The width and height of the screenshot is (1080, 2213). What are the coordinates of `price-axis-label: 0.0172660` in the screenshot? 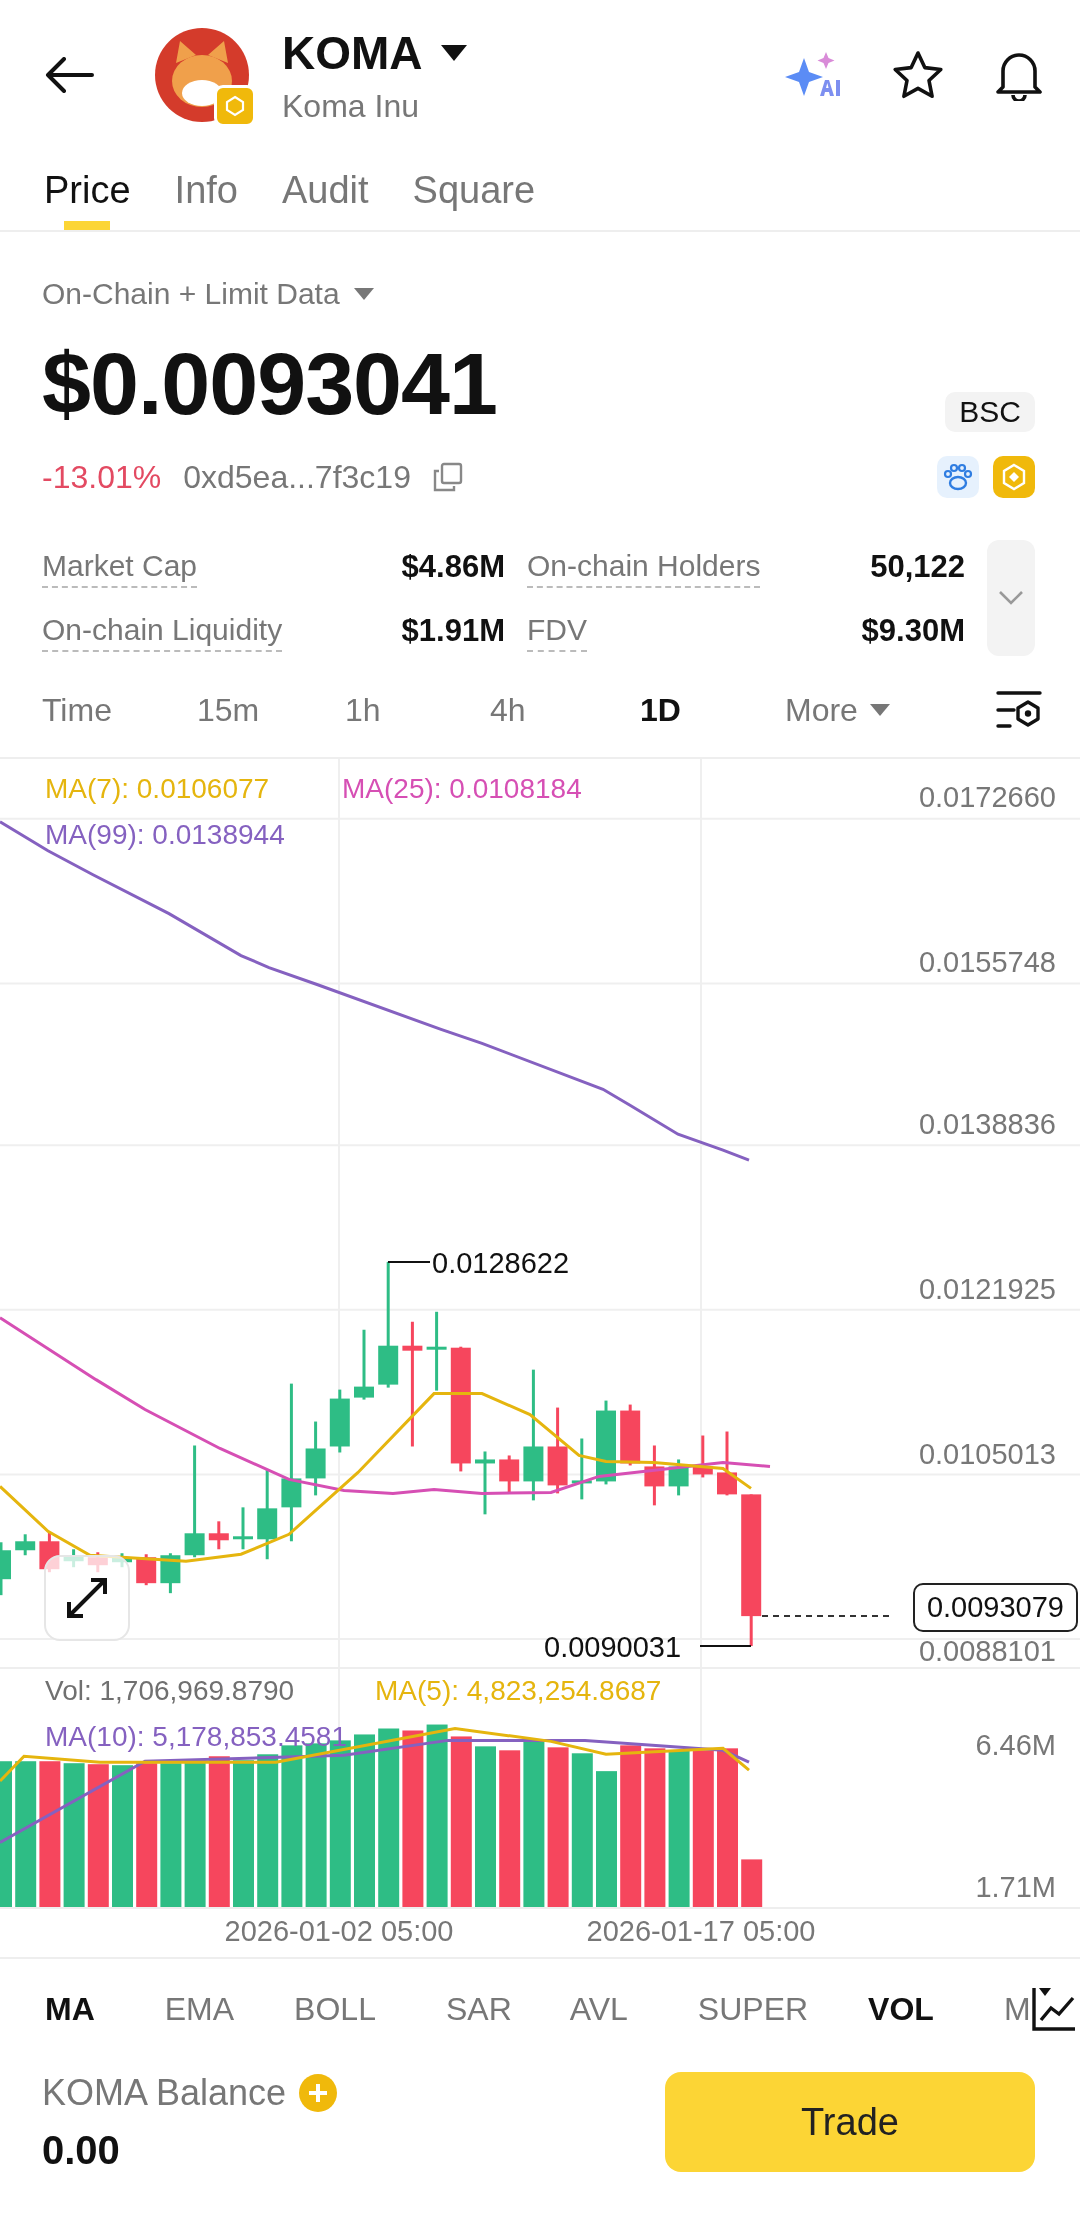 It's located at (987, 797).